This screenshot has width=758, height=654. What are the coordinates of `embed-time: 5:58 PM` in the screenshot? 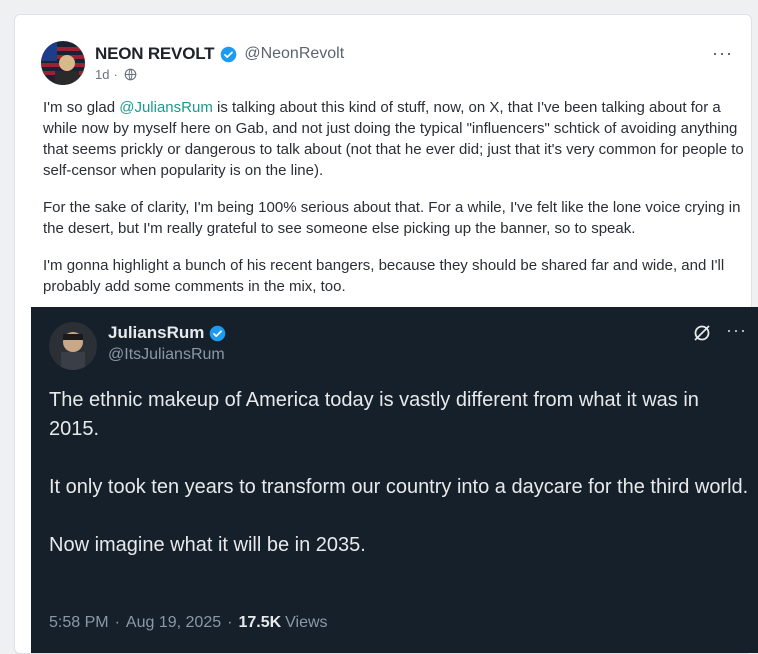 It's located at (79, 622).